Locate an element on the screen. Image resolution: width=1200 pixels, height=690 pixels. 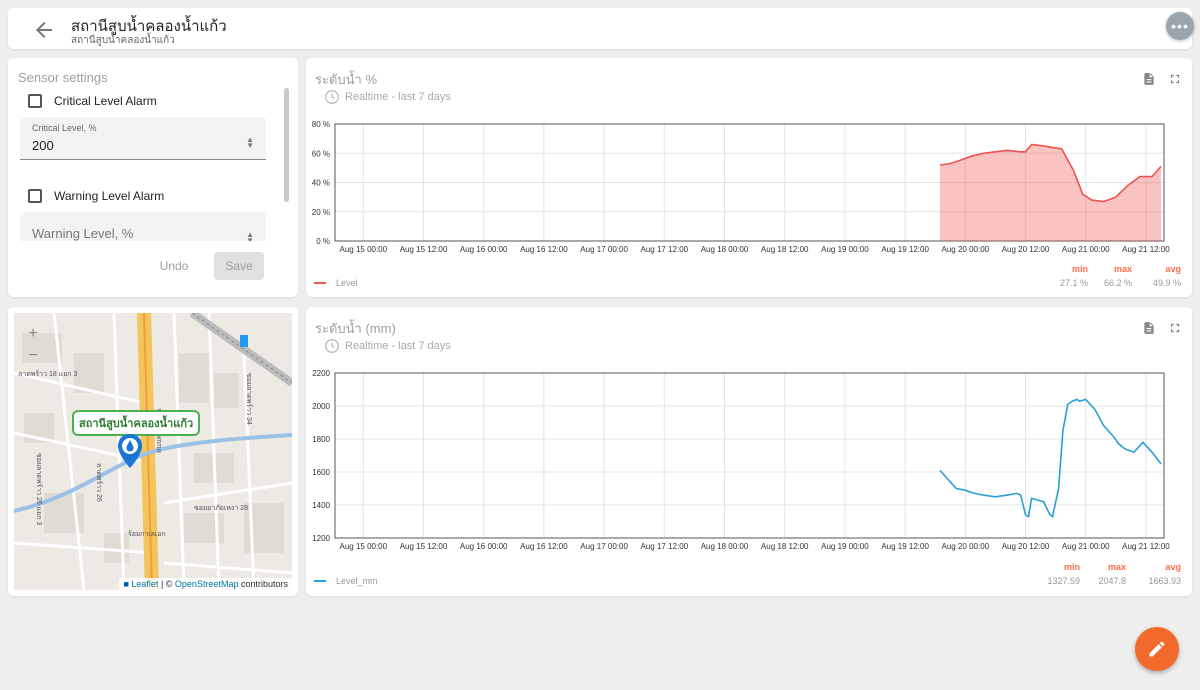
y-tick-label: 80 % is located at coordinates (321, 124).